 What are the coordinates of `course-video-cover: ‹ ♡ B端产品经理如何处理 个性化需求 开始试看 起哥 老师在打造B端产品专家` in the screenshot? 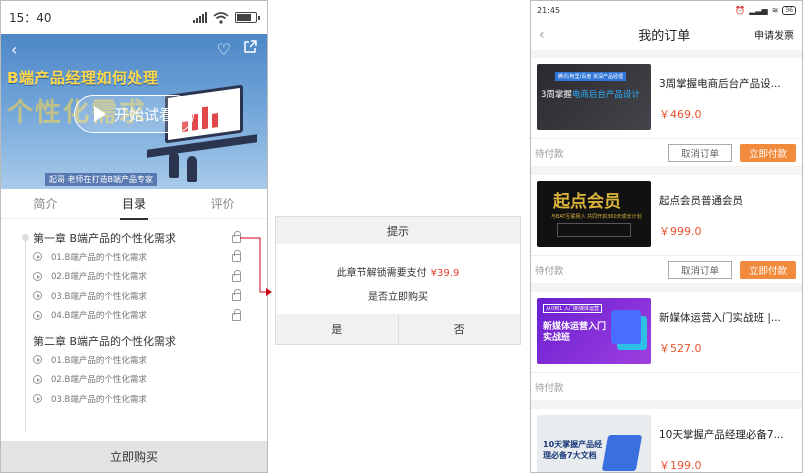 It's located at (134, 111).